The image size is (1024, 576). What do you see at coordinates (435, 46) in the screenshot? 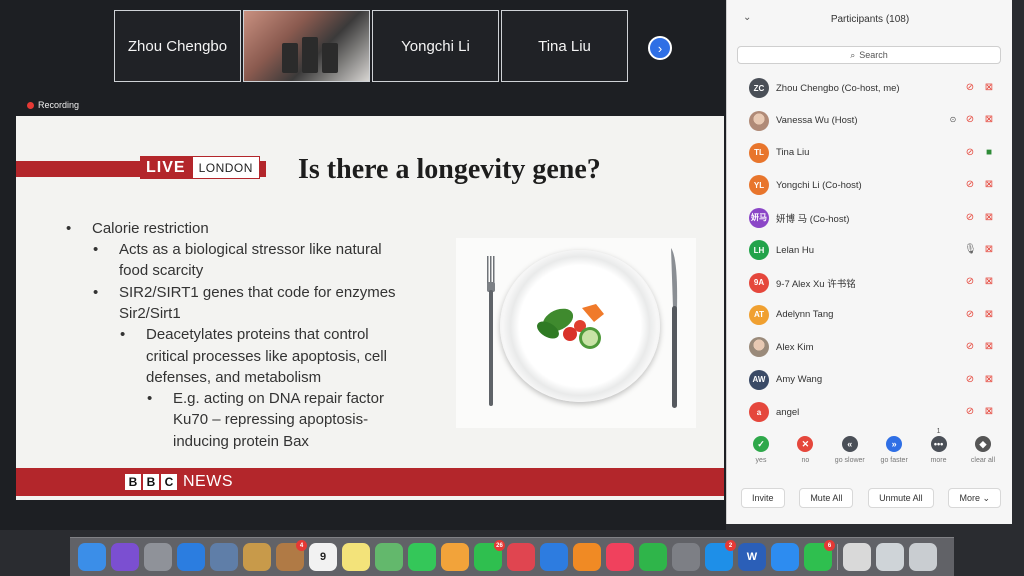
I see `video-tile-2: Yongchi Li` at bounding box center [435, 46].